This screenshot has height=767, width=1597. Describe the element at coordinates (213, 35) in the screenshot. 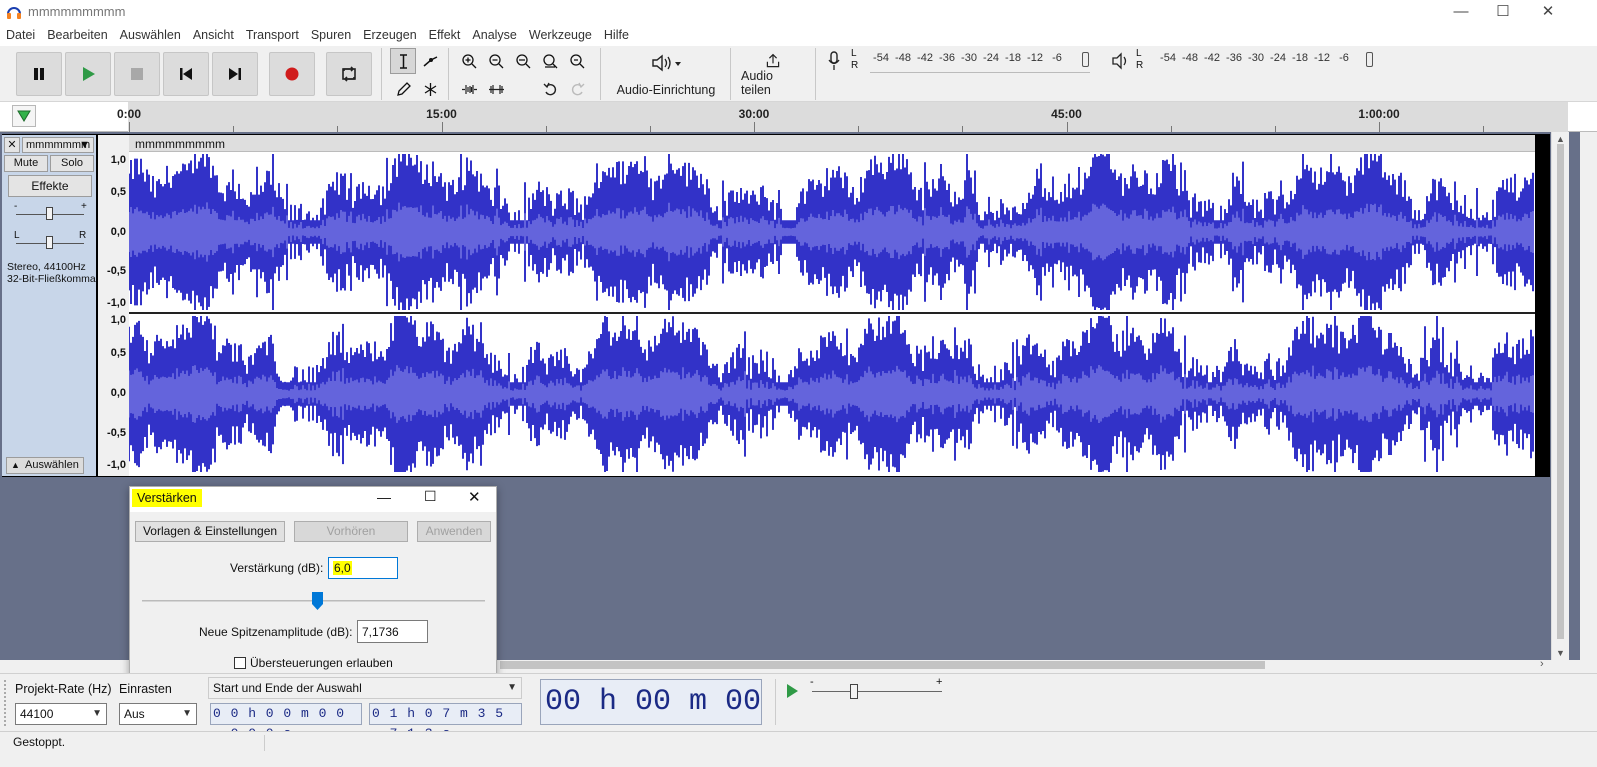

I see `menu-ansicht: Ansicht` at that location.